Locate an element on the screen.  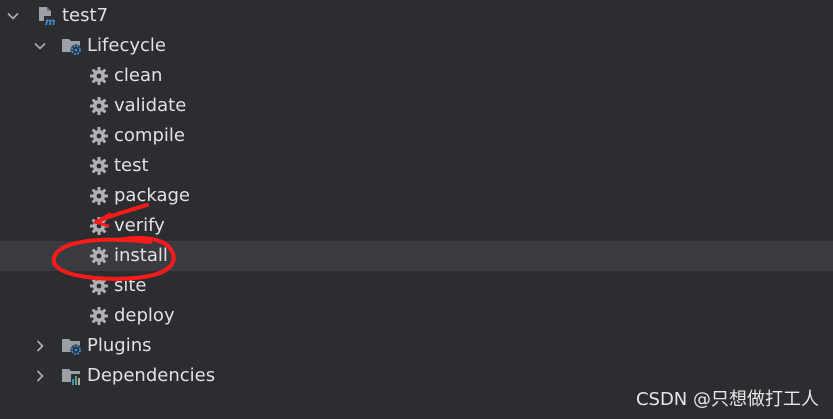
lifecycle-goal-site: site is located at coordinates (416, 286).